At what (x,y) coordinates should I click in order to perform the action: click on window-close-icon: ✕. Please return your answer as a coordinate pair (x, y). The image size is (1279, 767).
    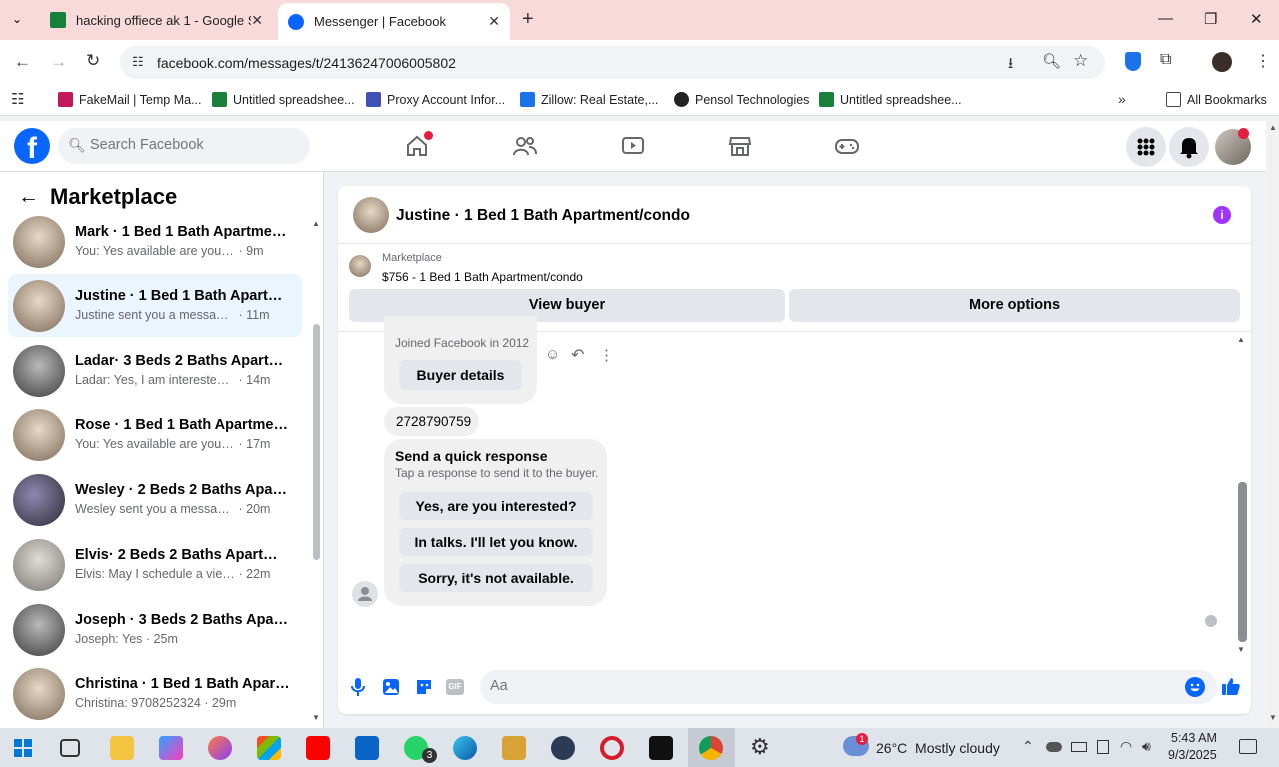
    Looking at the image, I should click on (1256, 19).